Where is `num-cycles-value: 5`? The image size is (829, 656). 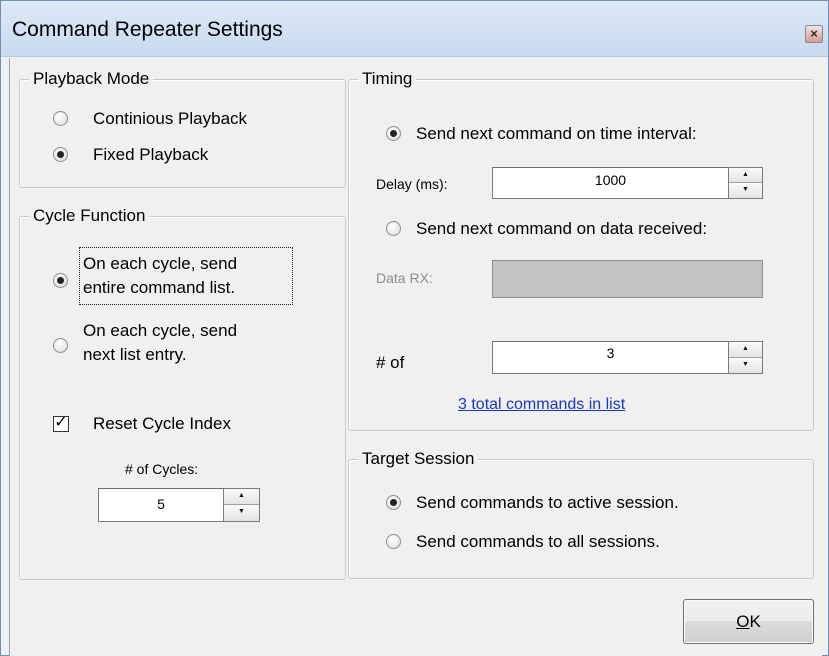 num-cycles-value: 5 is located at coordinates (161, 504).